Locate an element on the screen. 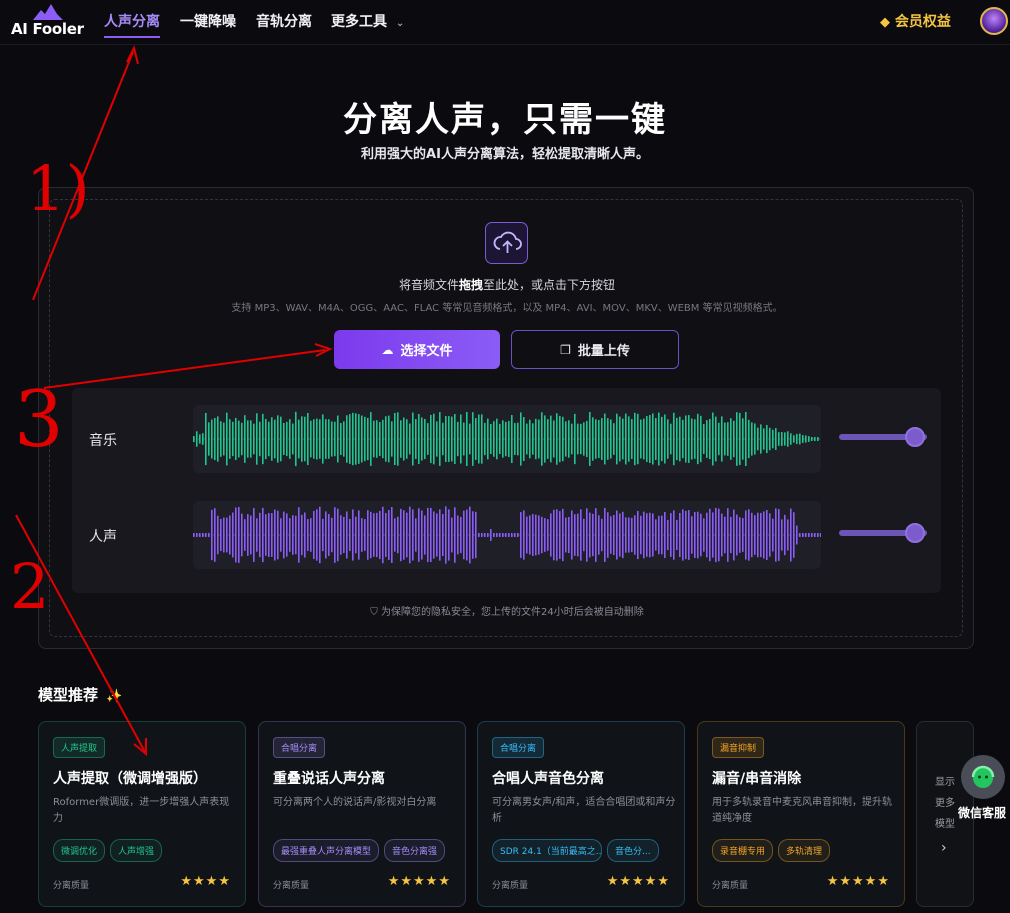 The width and height of the screenshot is (1010, 913). shield-icon: ⛉ is located at coordinates (374, 612).